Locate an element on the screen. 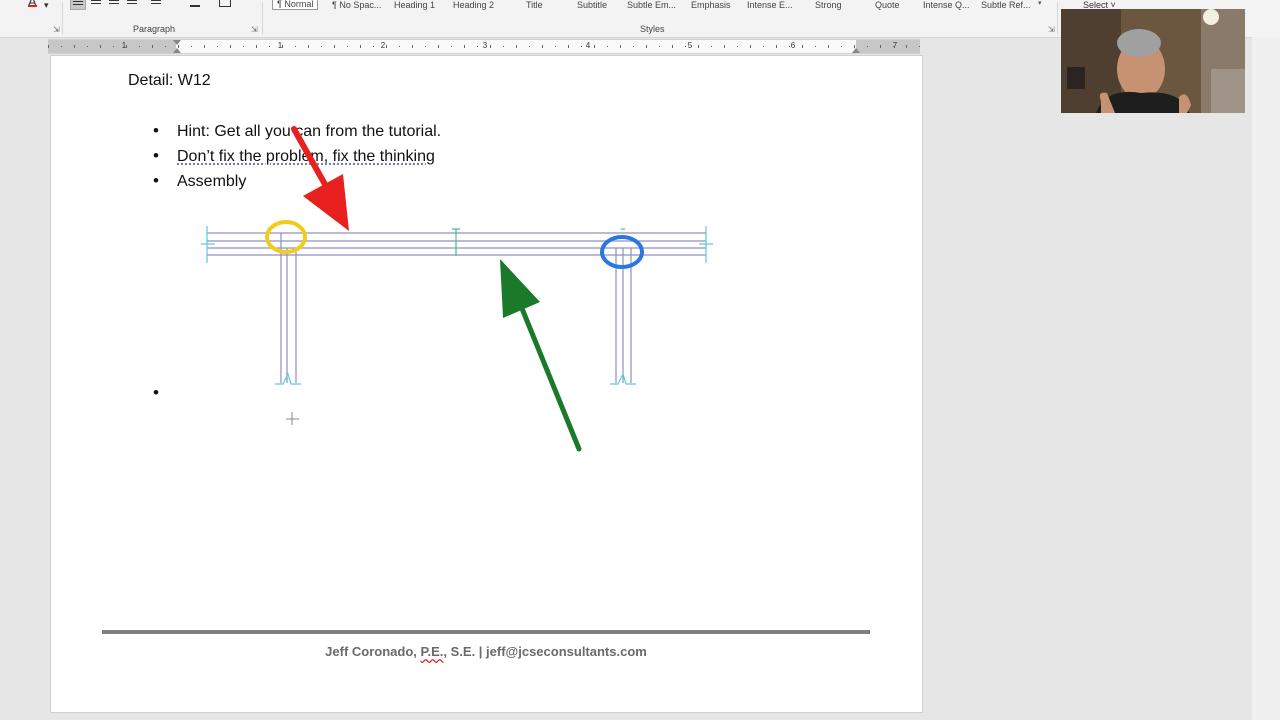 Image resolution: width=1280 pixels, height=720 pixels. ruler-right-margin is located at coordinates (888, 46).